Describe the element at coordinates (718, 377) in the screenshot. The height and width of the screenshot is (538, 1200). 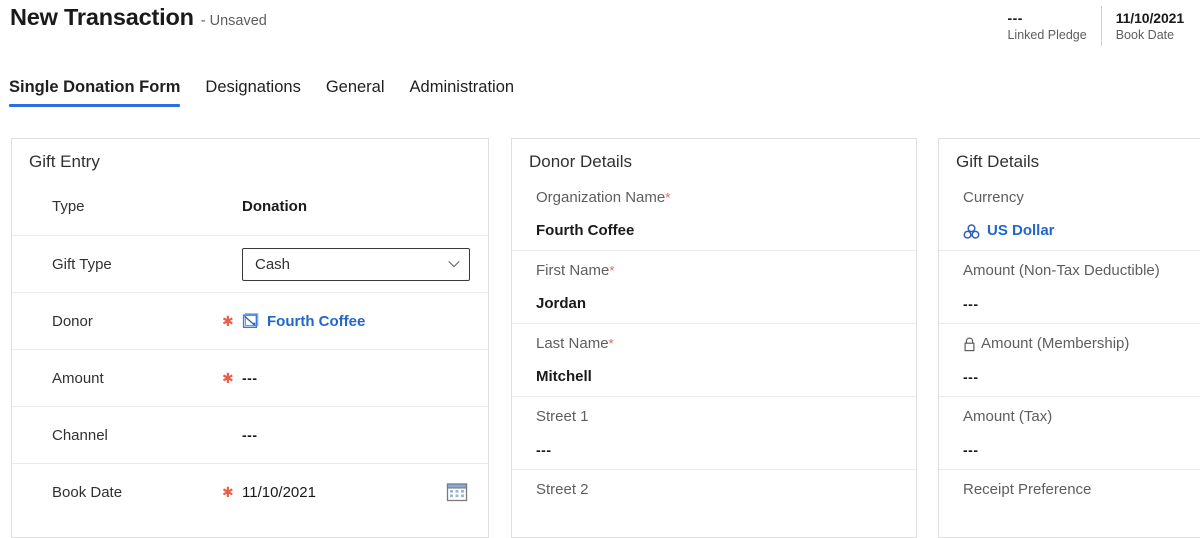
I see `field-value-last-name: Mitchell` at that location.